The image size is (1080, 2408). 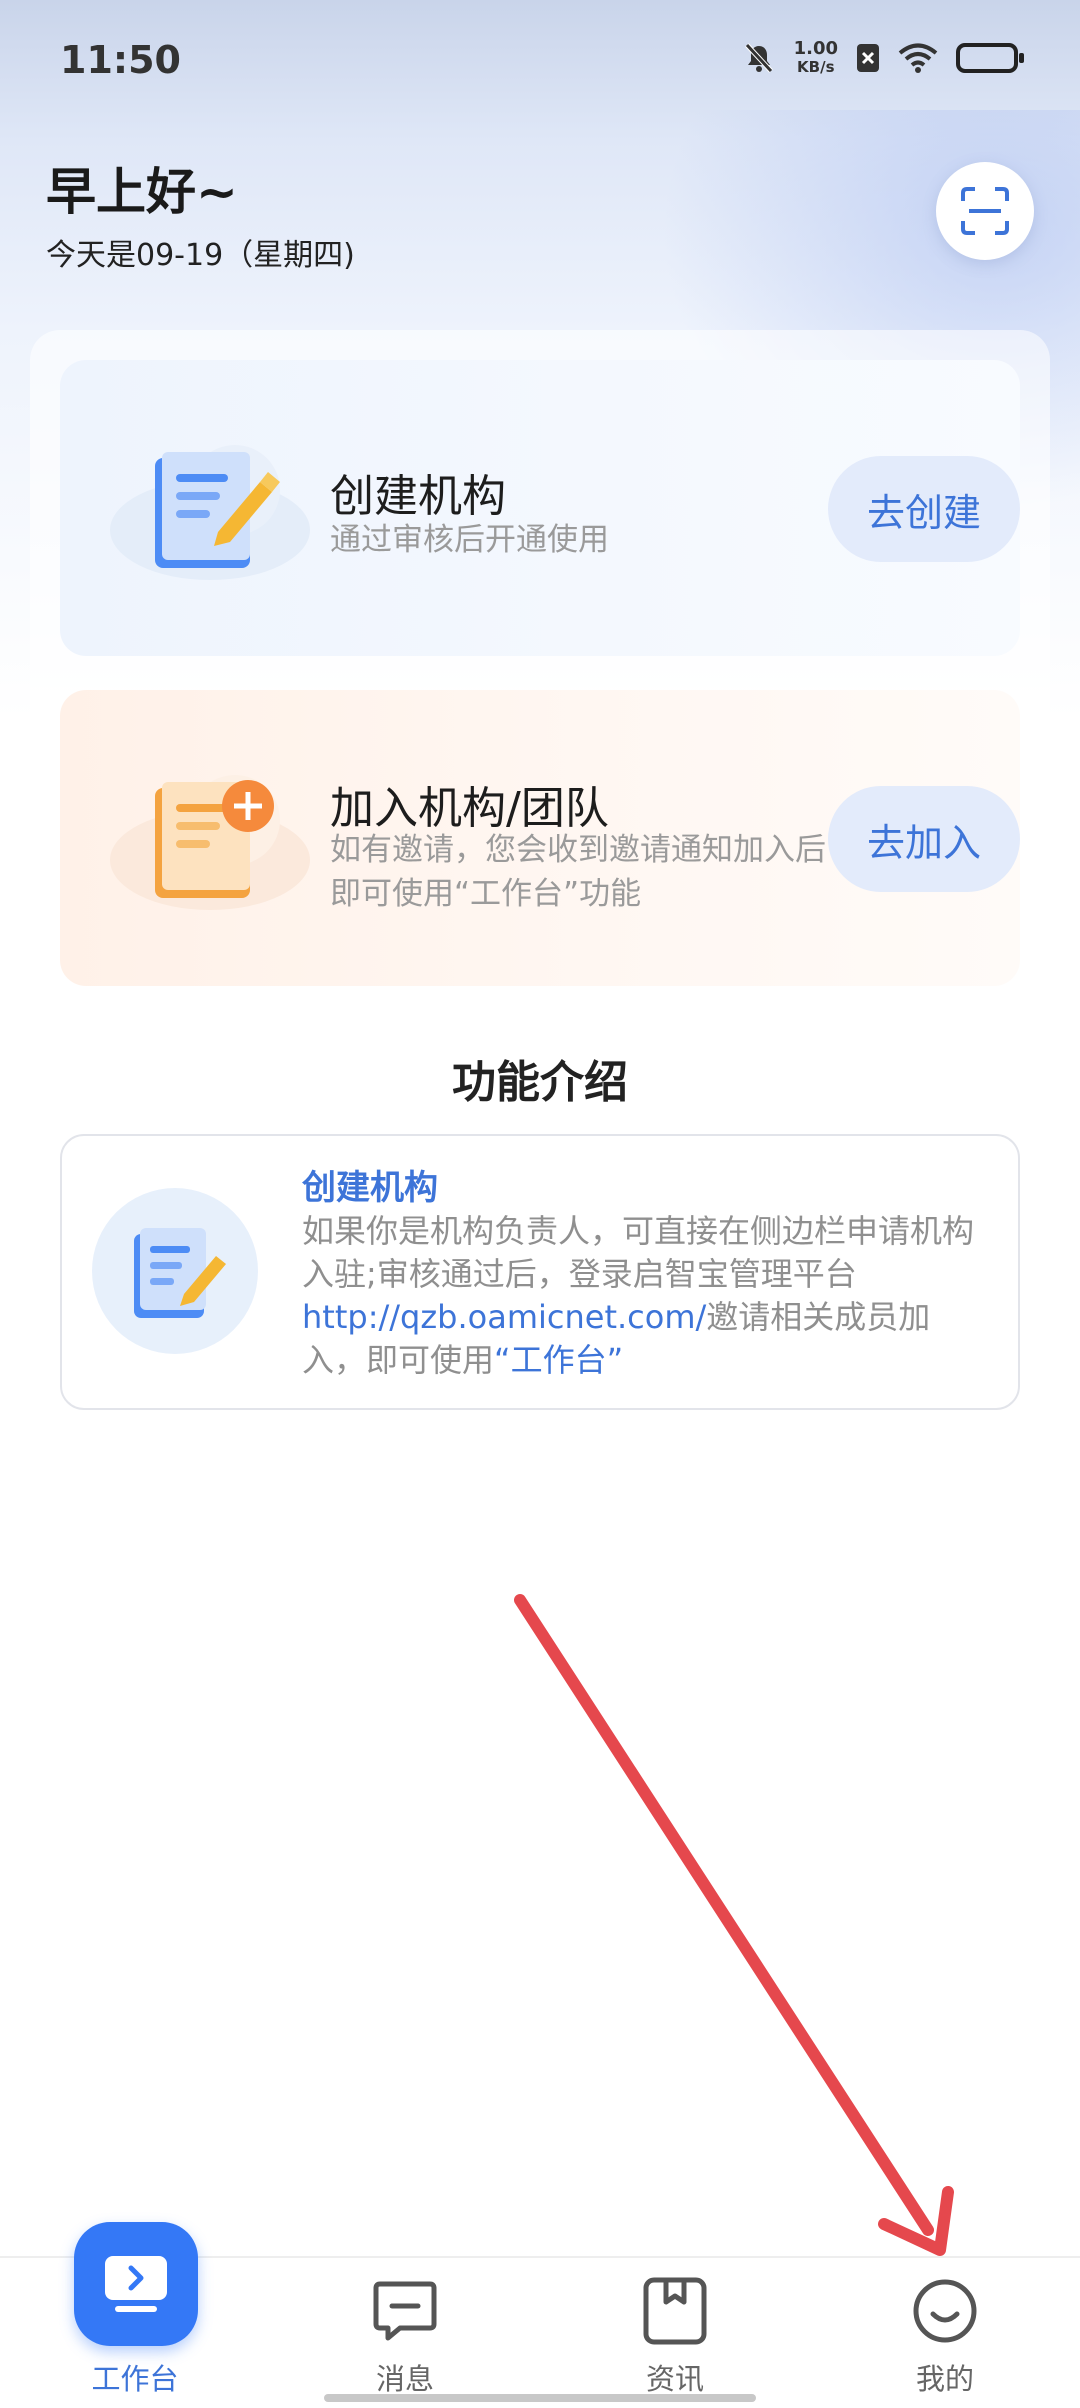 What do you see at coordinates (883, 57) in the screenshot?
I see `status-icons: 1.00 KB/s` at bounding box center [883, 57].